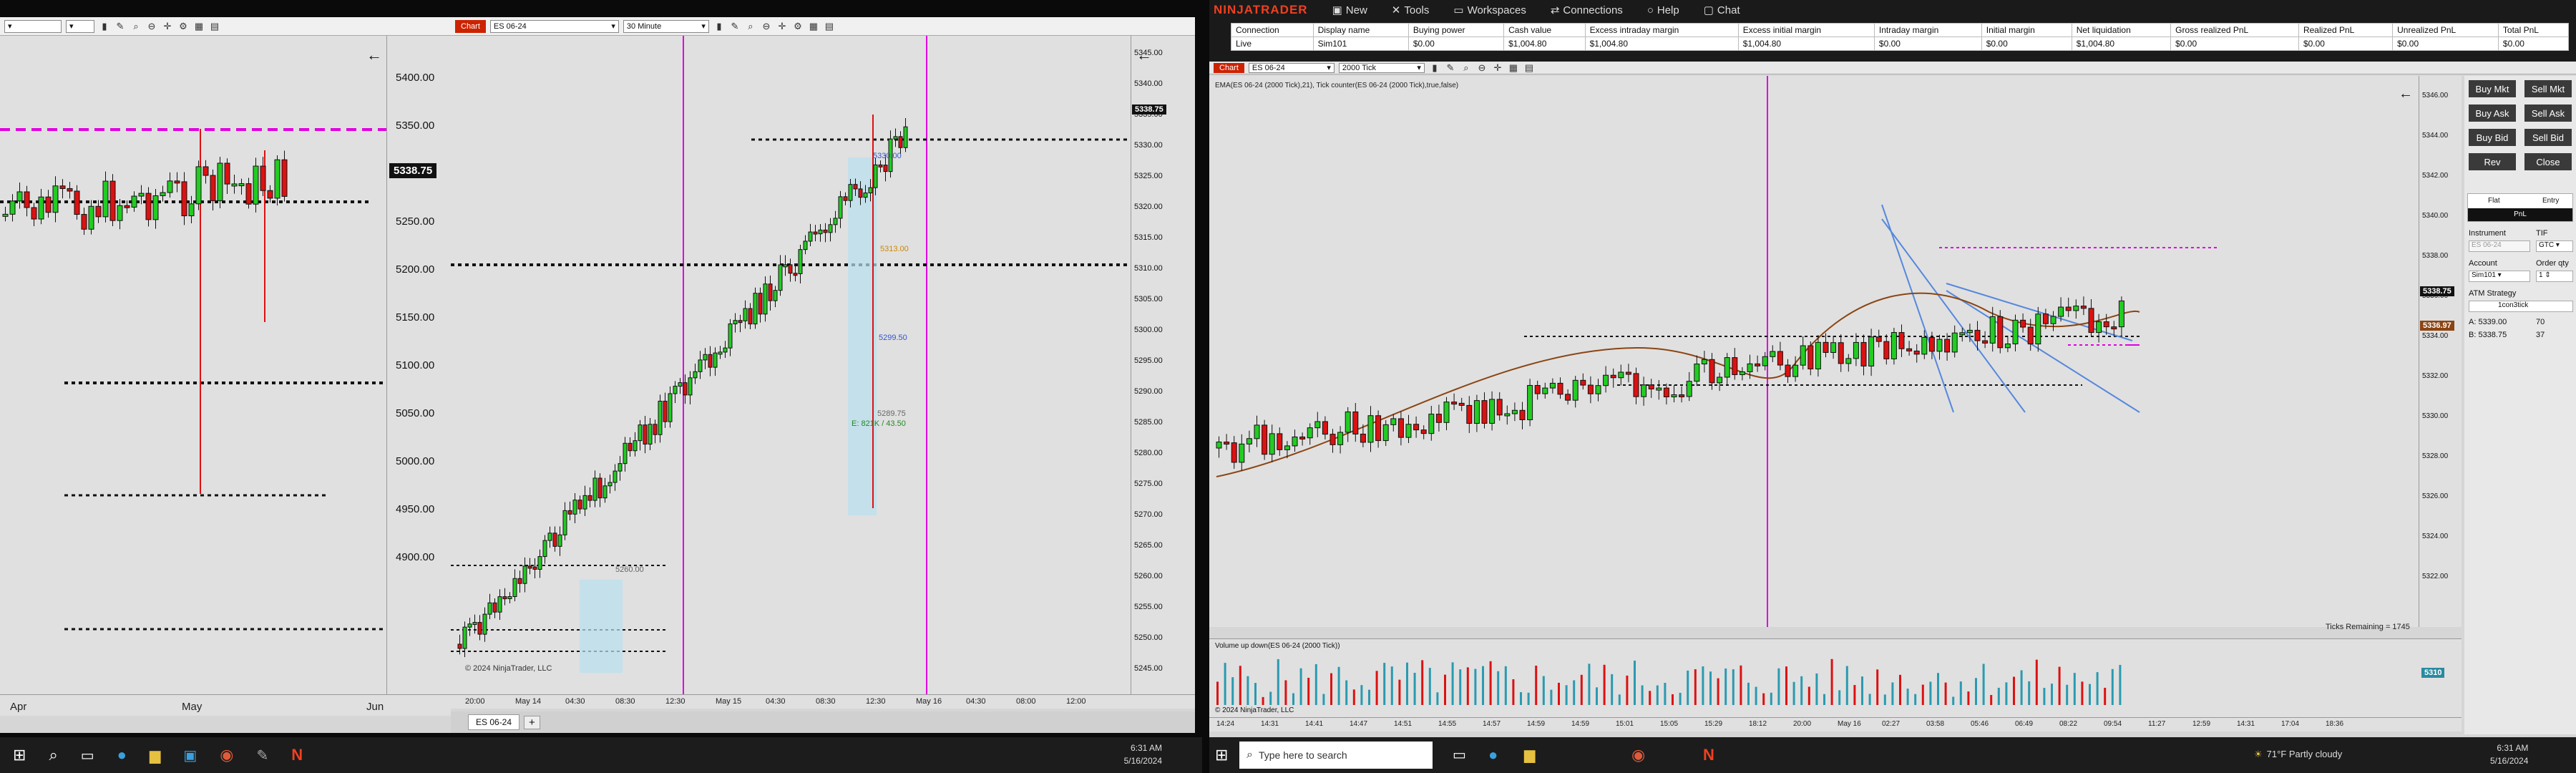  What do you see at coordinates (2499, 246) in the screenshot?
I see `instrument-field: ES 06-24` at bounding box center [2499, 246].